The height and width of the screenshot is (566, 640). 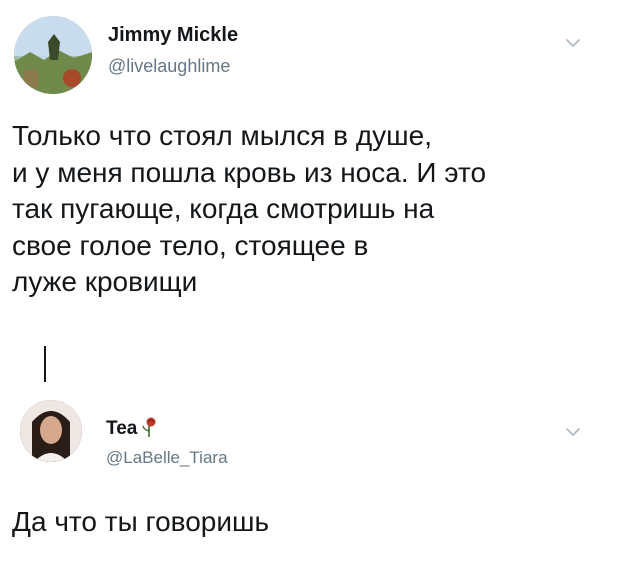 What do you see at coordinates (190, 245) in the screenshot?
I see `tweet-text-line: свое голое тело, стоящее в` at bounding box center [190, 245].